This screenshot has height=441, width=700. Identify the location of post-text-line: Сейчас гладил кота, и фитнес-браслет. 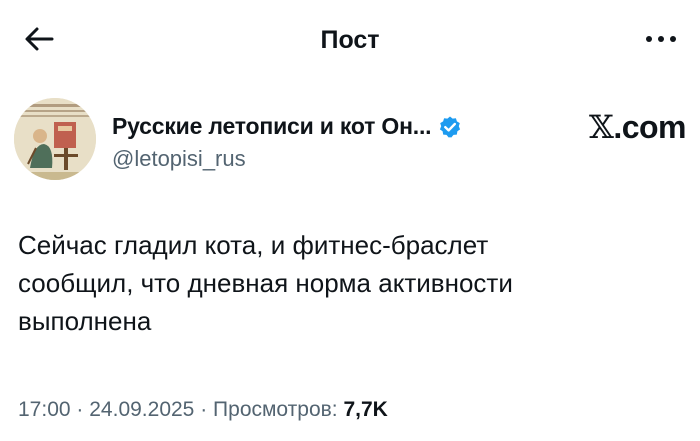
(253, 245).